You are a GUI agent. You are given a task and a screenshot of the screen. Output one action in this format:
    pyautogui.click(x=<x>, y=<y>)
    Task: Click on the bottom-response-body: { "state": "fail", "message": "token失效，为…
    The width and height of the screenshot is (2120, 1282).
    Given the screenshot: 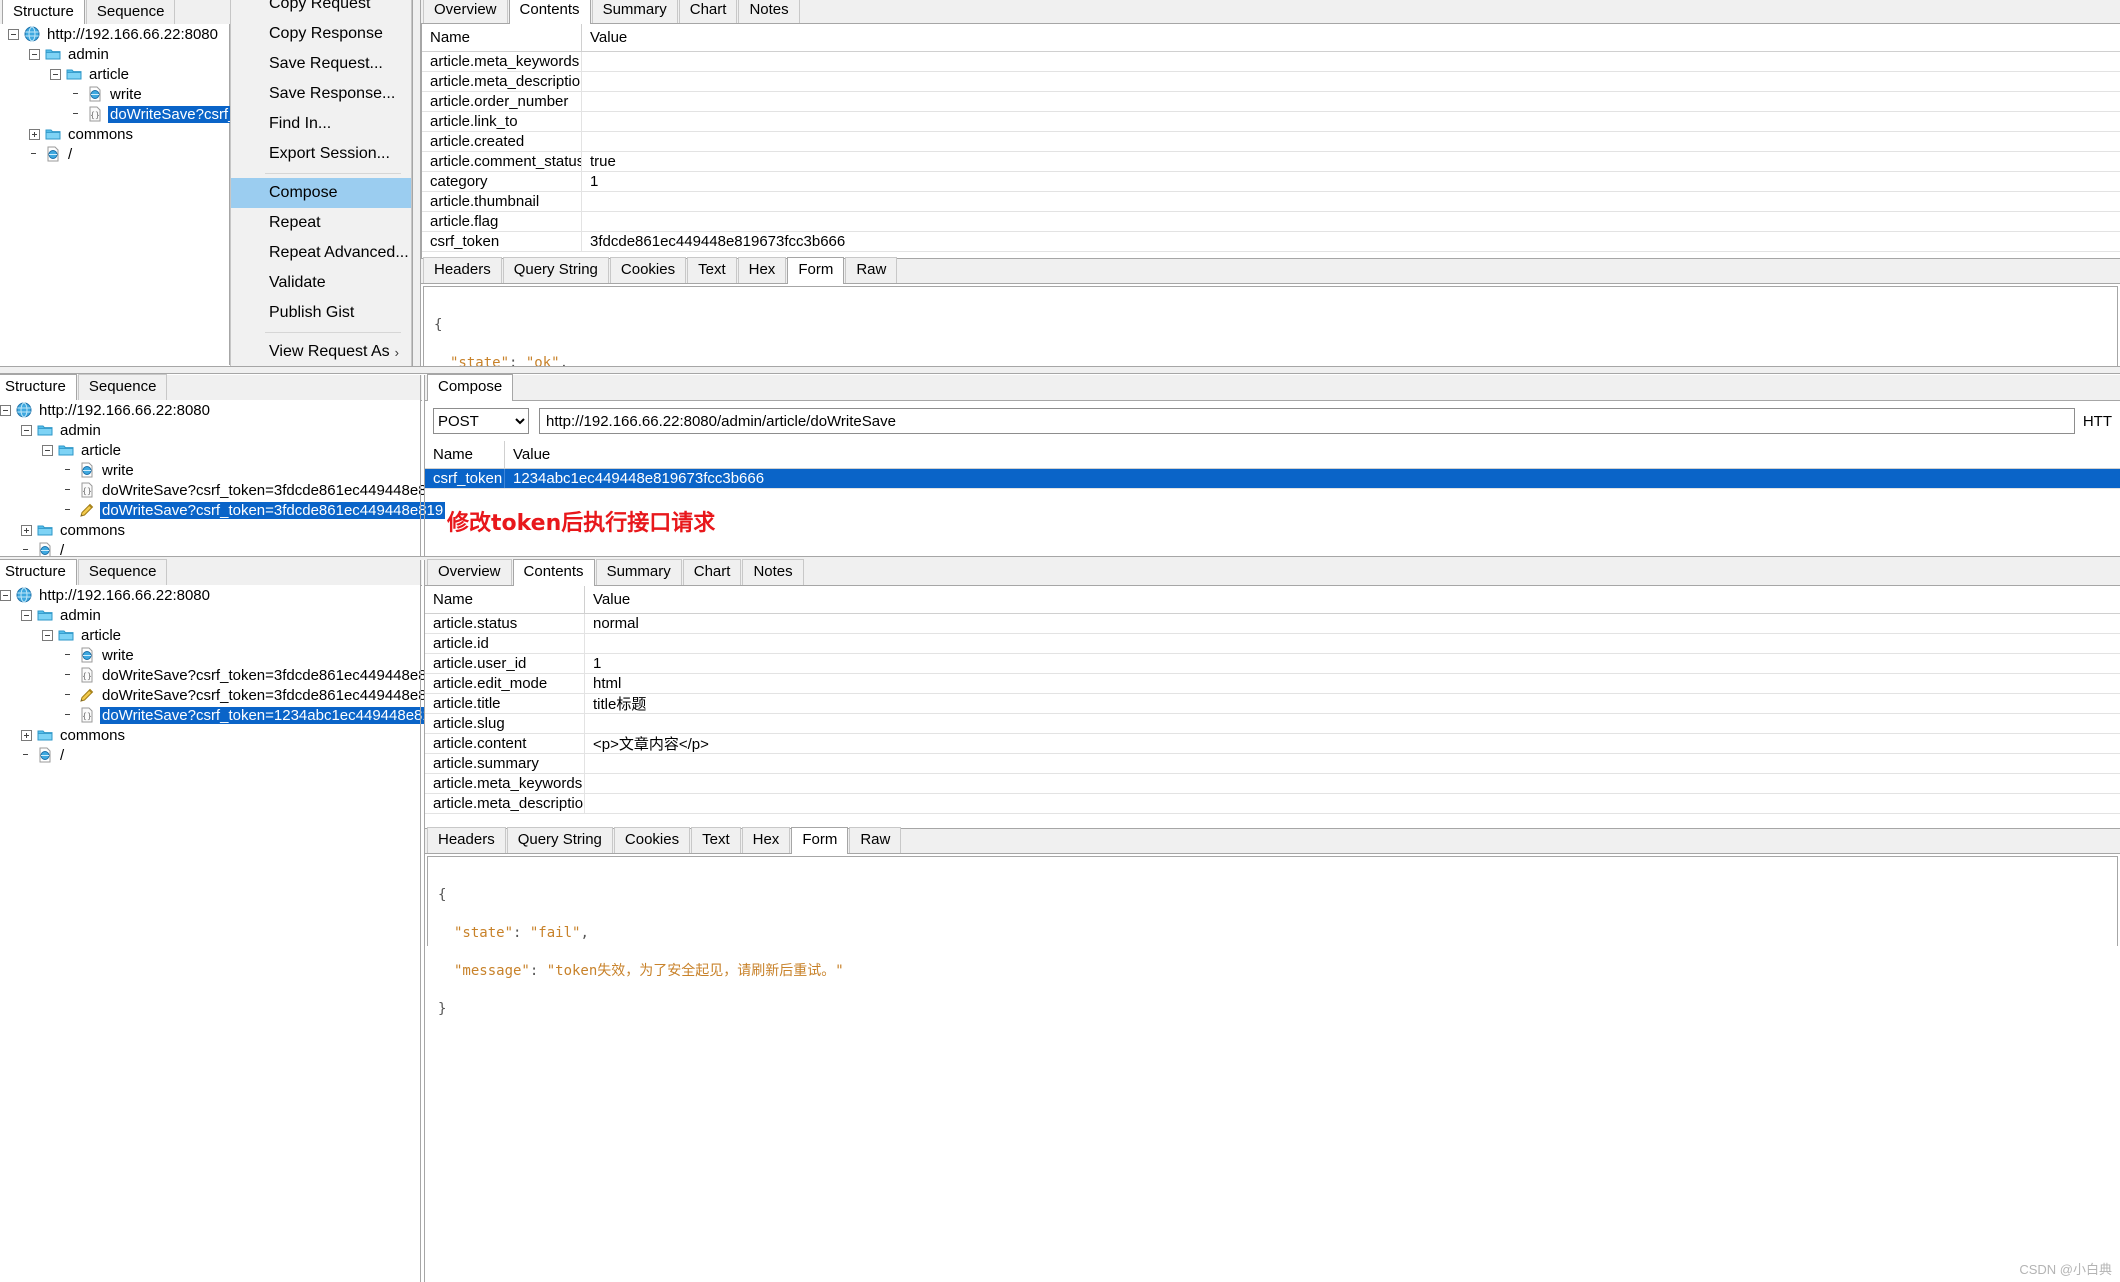 What is the action you would take?
    pyautogui.click(x=1272, y=947)
    